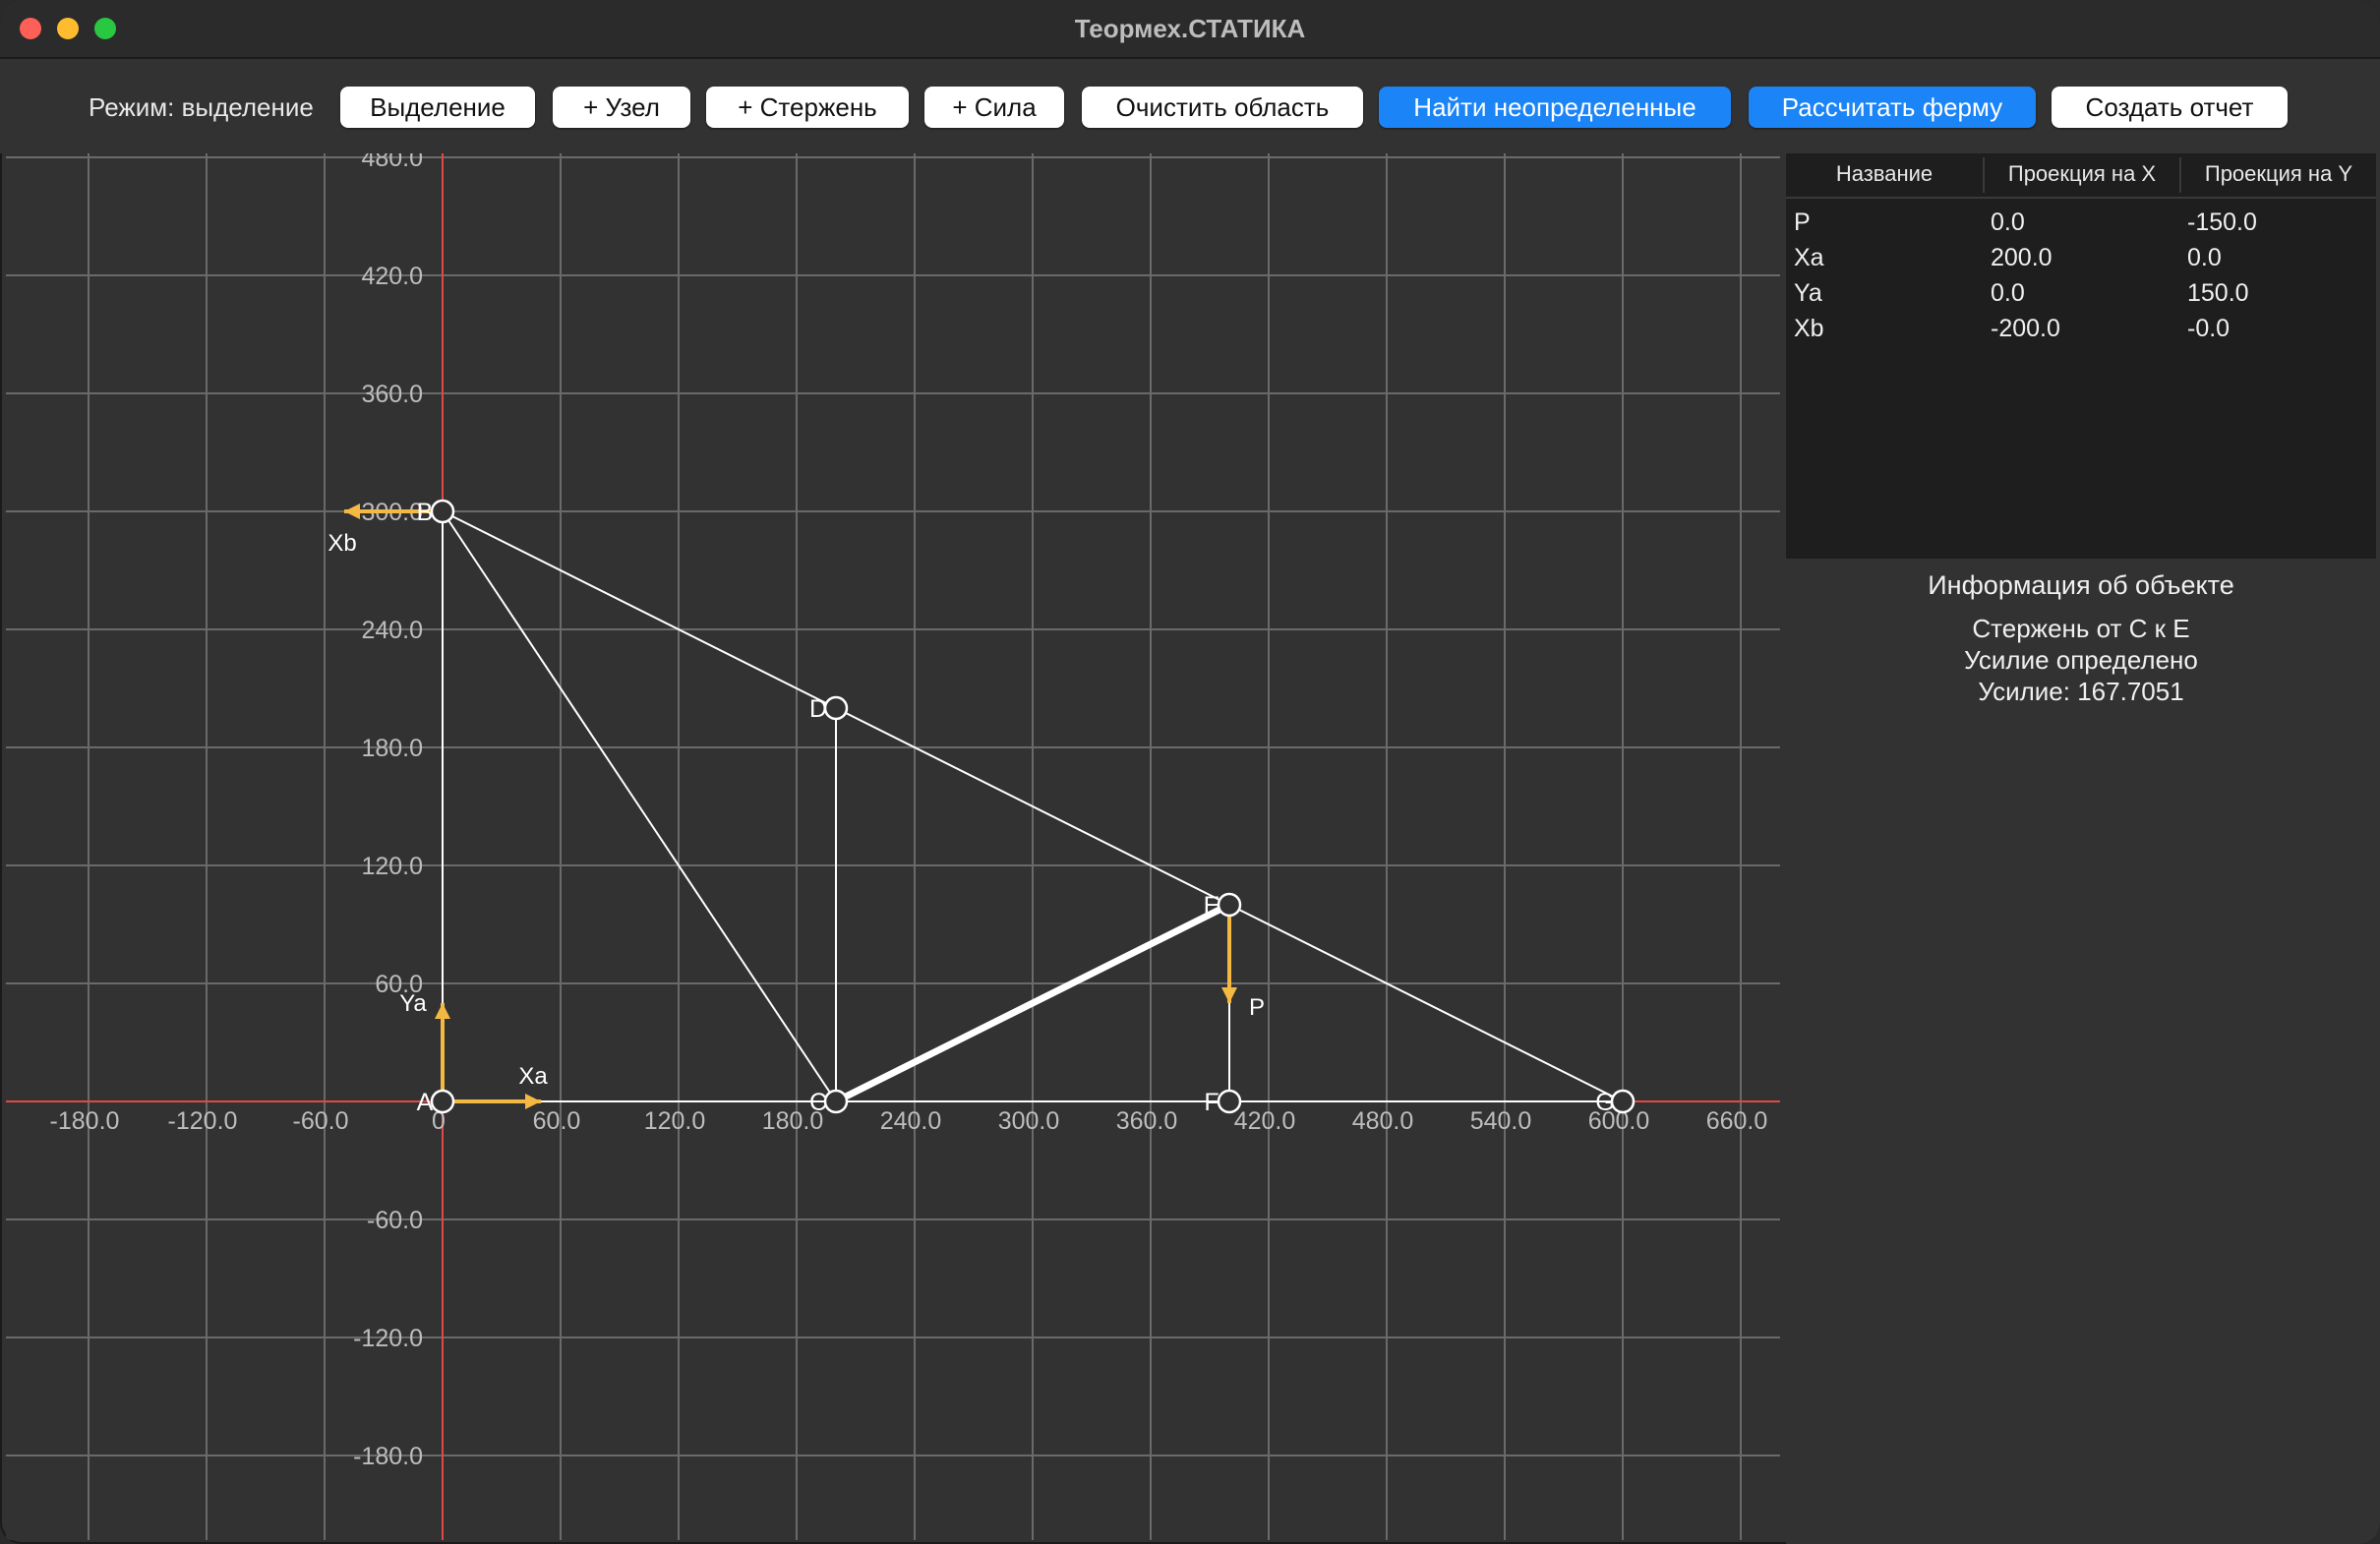 The height and width of the screenshot is (1544, 2380). What do you see at coordinates (2081, 691) in the screenshot?
I see `object-info-force: Усилие: 167.7051` at bounding box center [2081, 691].